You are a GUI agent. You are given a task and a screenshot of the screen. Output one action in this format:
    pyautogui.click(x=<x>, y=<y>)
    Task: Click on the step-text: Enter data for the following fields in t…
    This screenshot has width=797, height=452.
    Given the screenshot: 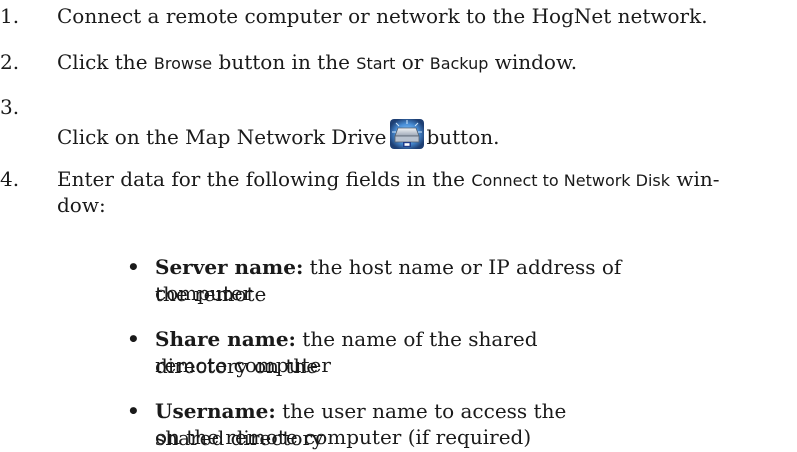 What is the action you would take?
    pyautogui.click(x=419, y=180)
    